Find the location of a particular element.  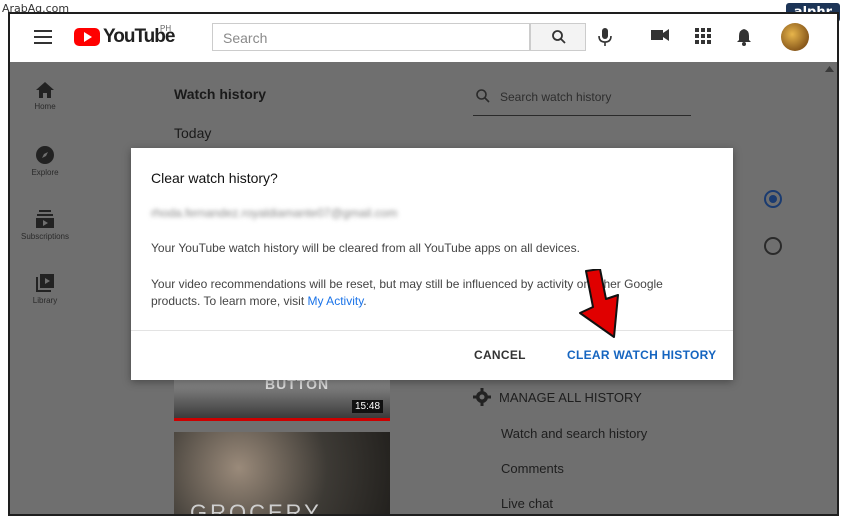

manage-all-history: MANAGE ALL HISTORY is located at coordinates (557, 397).